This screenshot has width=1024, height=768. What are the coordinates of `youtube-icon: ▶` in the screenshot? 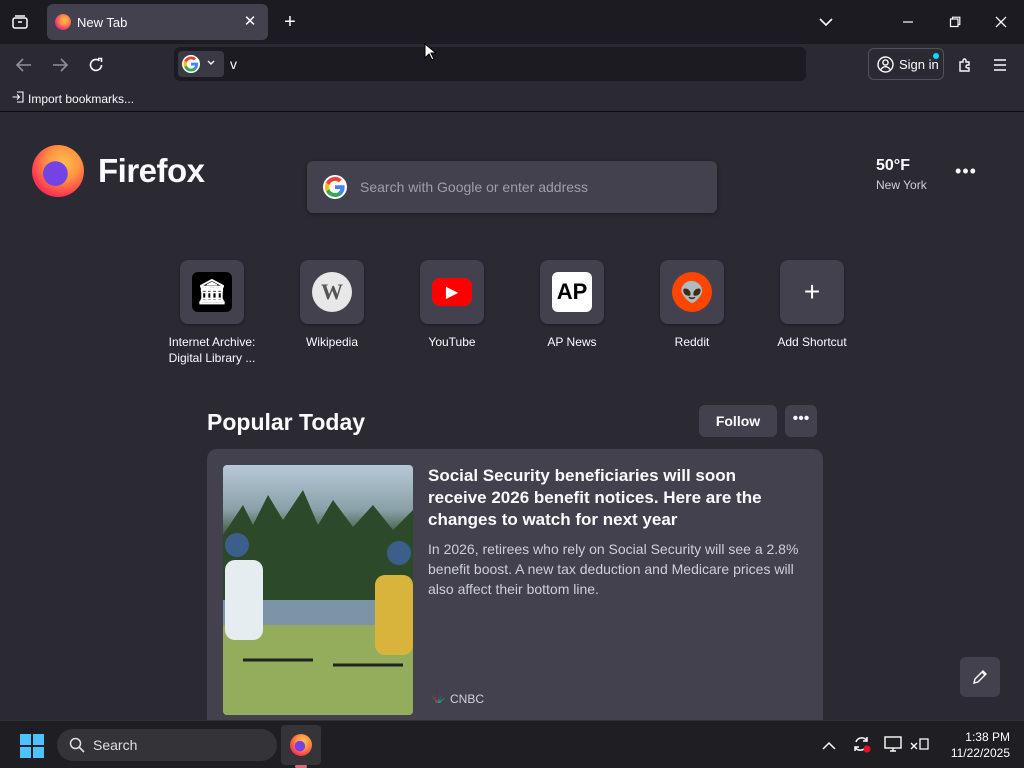 It's located at (452, 292).